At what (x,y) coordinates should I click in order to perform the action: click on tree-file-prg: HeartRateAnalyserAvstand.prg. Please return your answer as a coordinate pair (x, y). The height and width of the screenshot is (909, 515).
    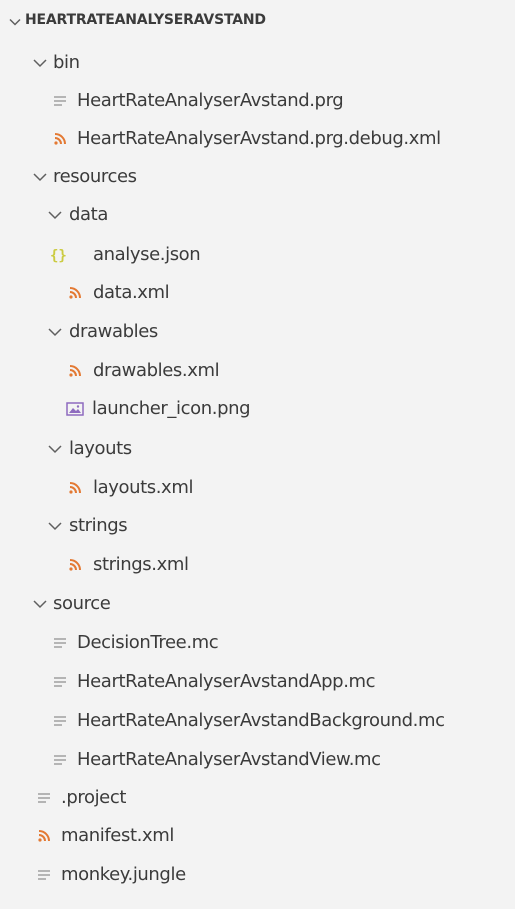
    Looking at the image, I should click on (257, 101).